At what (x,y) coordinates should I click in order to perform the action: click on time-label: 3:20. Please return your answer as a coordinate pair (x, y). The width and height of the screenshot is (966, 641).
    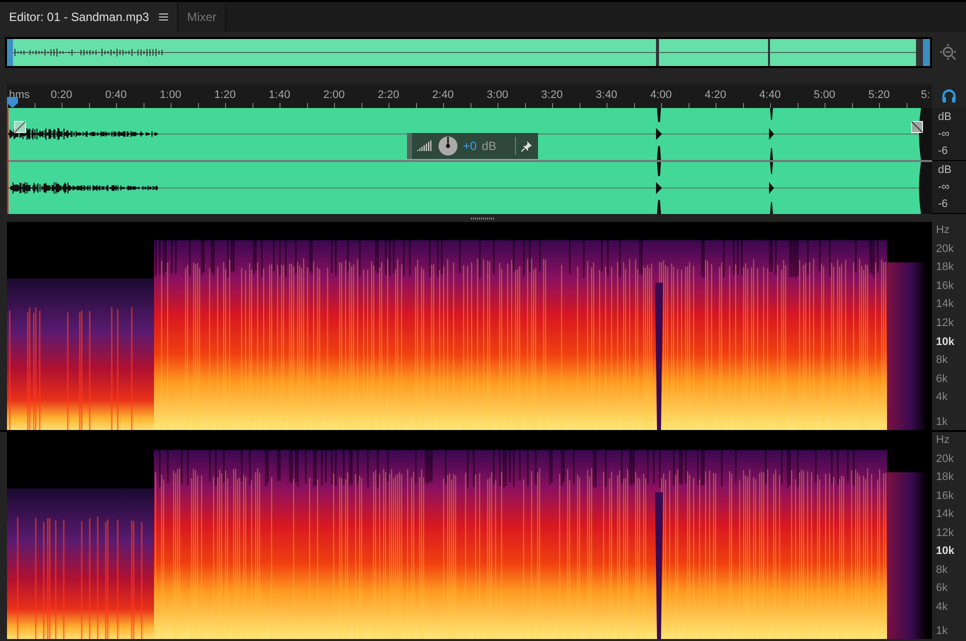
    Looking at the image, I should click on (552, 95).